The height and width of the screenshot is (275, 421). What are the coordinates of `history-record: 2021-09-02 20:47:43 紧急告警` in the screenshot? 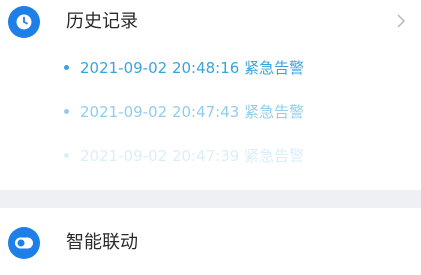 It's located at (210, 112).